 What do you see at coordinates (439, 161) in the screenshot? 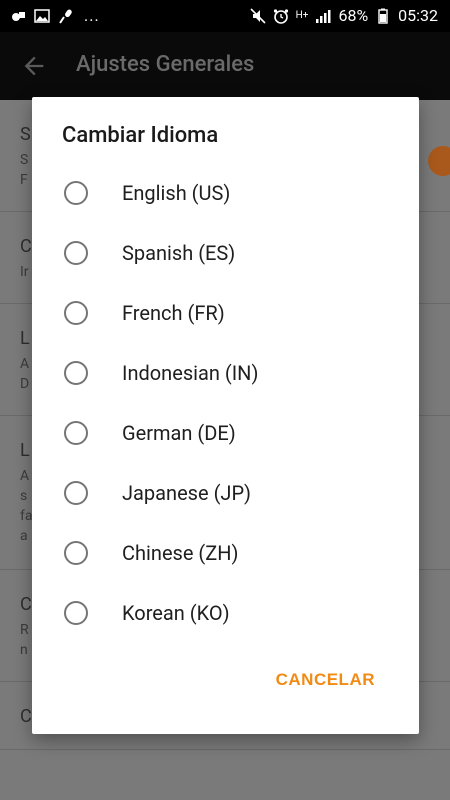
I see `toggle-indicator` at bounding box center [439, 161].